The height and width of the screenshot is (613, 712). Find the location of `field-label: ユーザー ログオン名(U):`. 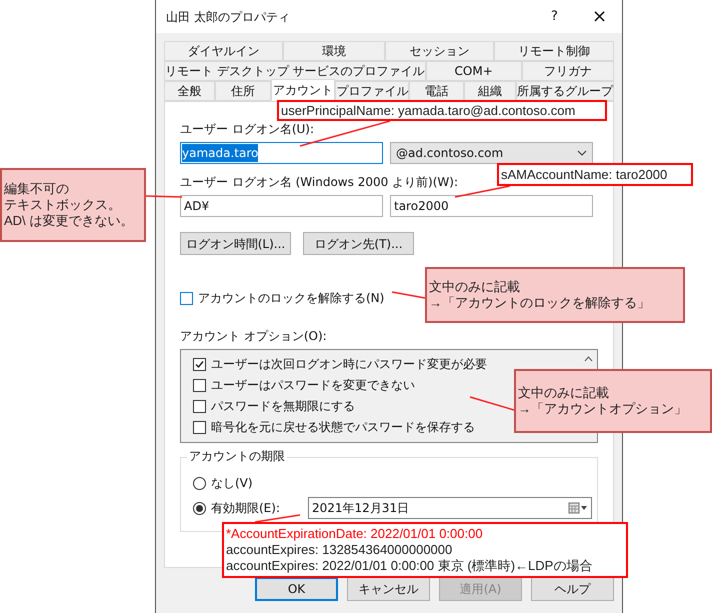

field-label: ユーザー ログオン名(U): is located at coordinates (247, 129).